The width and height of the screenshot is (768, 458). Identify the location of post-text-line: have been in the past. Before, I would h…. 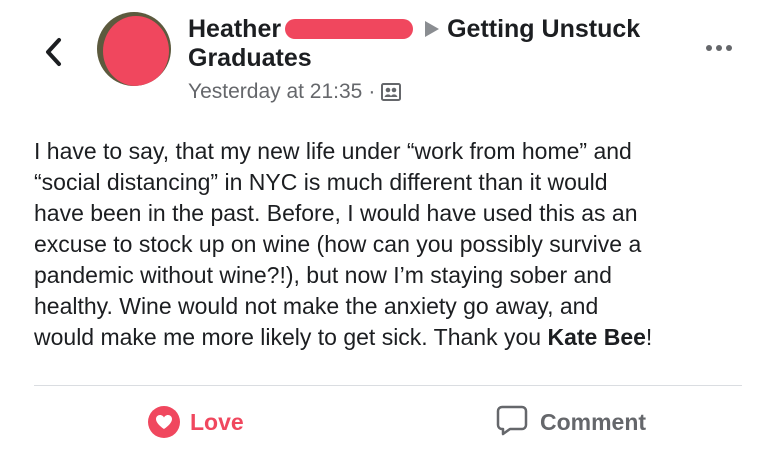
(336, 213).